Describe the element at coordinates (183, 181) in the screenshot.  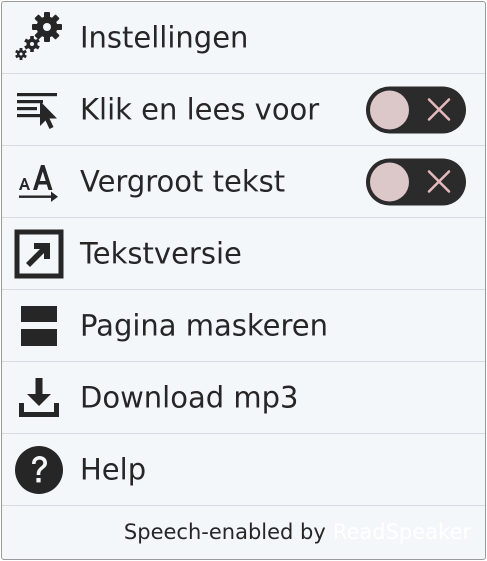
I see `menu-item-label: Vergroot tekst` at that location.